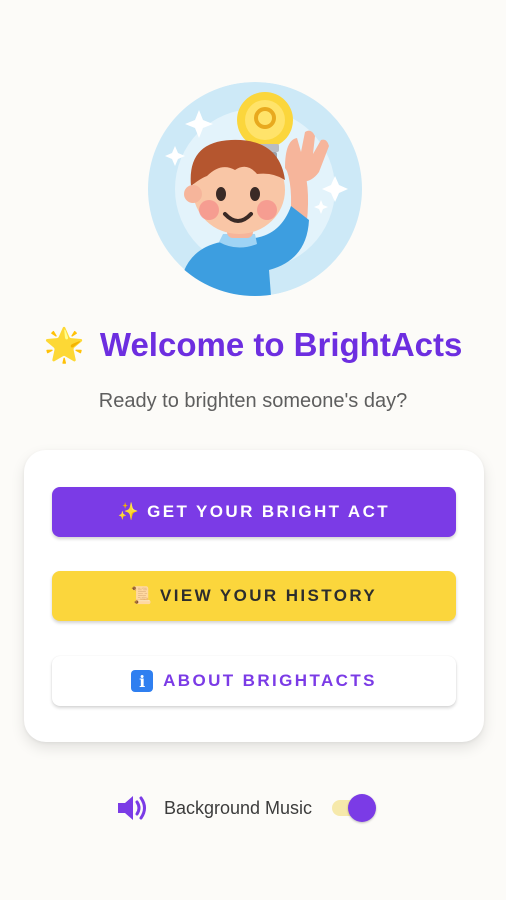  I want to click on page-title: 🌟 Welcome to BrightActs, so click(253, 345).